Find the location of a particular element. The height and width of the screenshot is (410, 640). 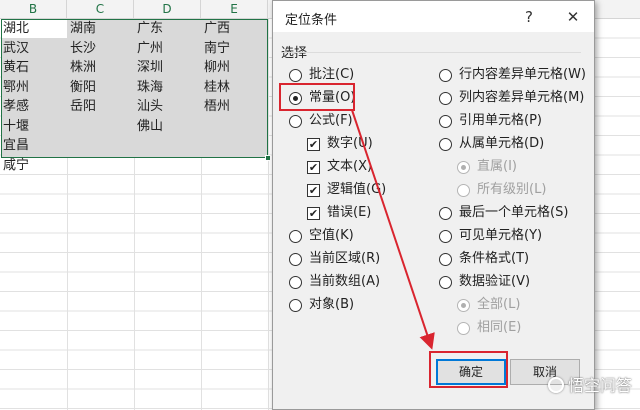

option-label: 可见单元格(Y) is located at coordinates (501, 235).